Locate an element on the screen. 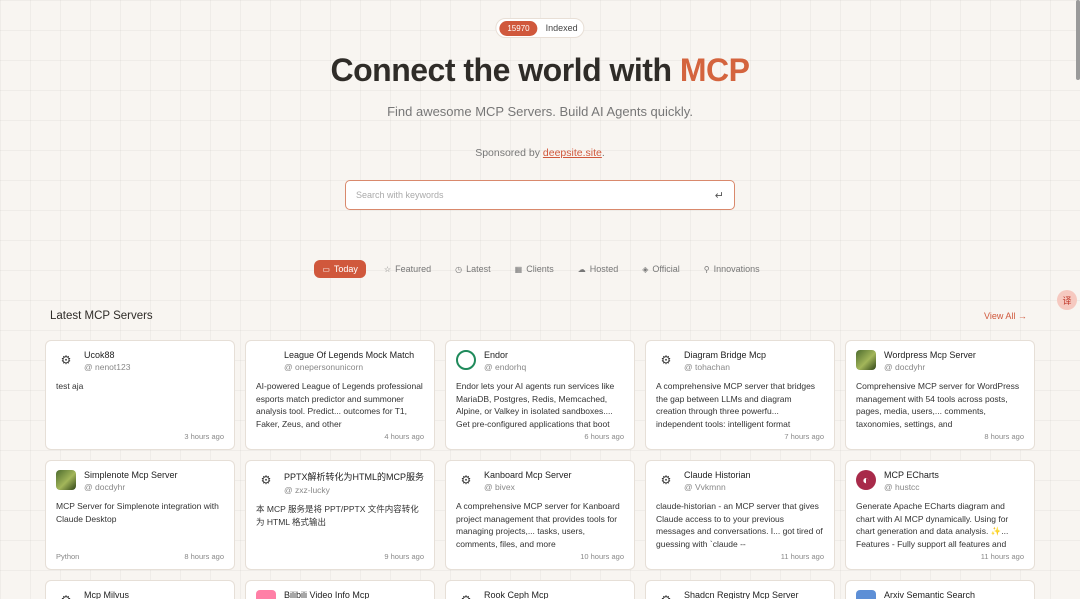 This screenshot has height=599, width=1080. timestamp: 10 hours ago is located at coordinates (602, 556).